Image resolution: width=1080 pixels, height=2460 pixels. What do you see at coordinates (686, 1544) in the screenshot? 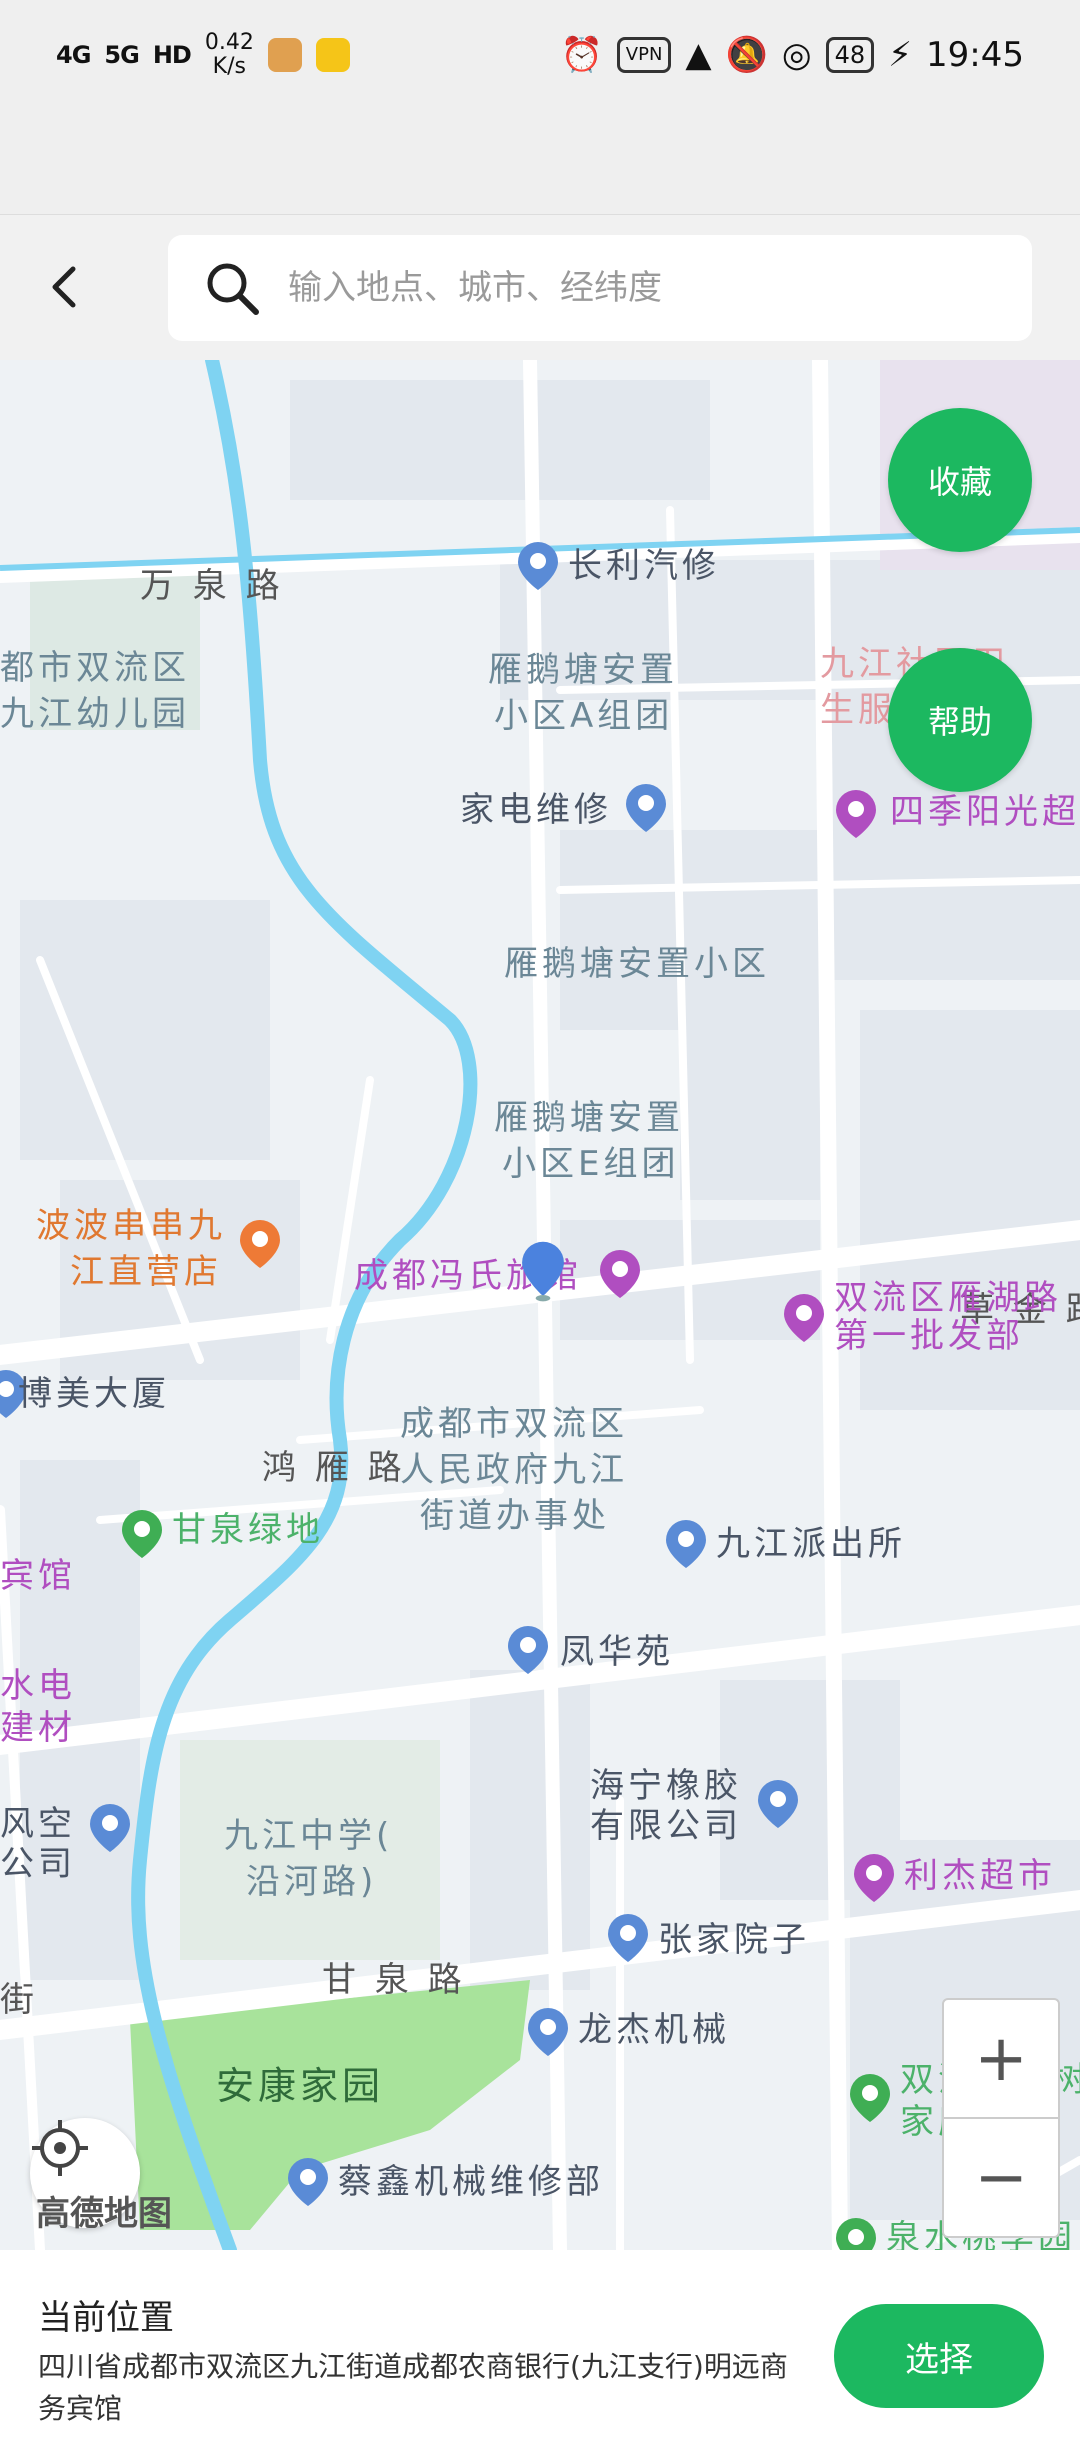
I see `police-pin-icon` at bounding box center [686, 1544].